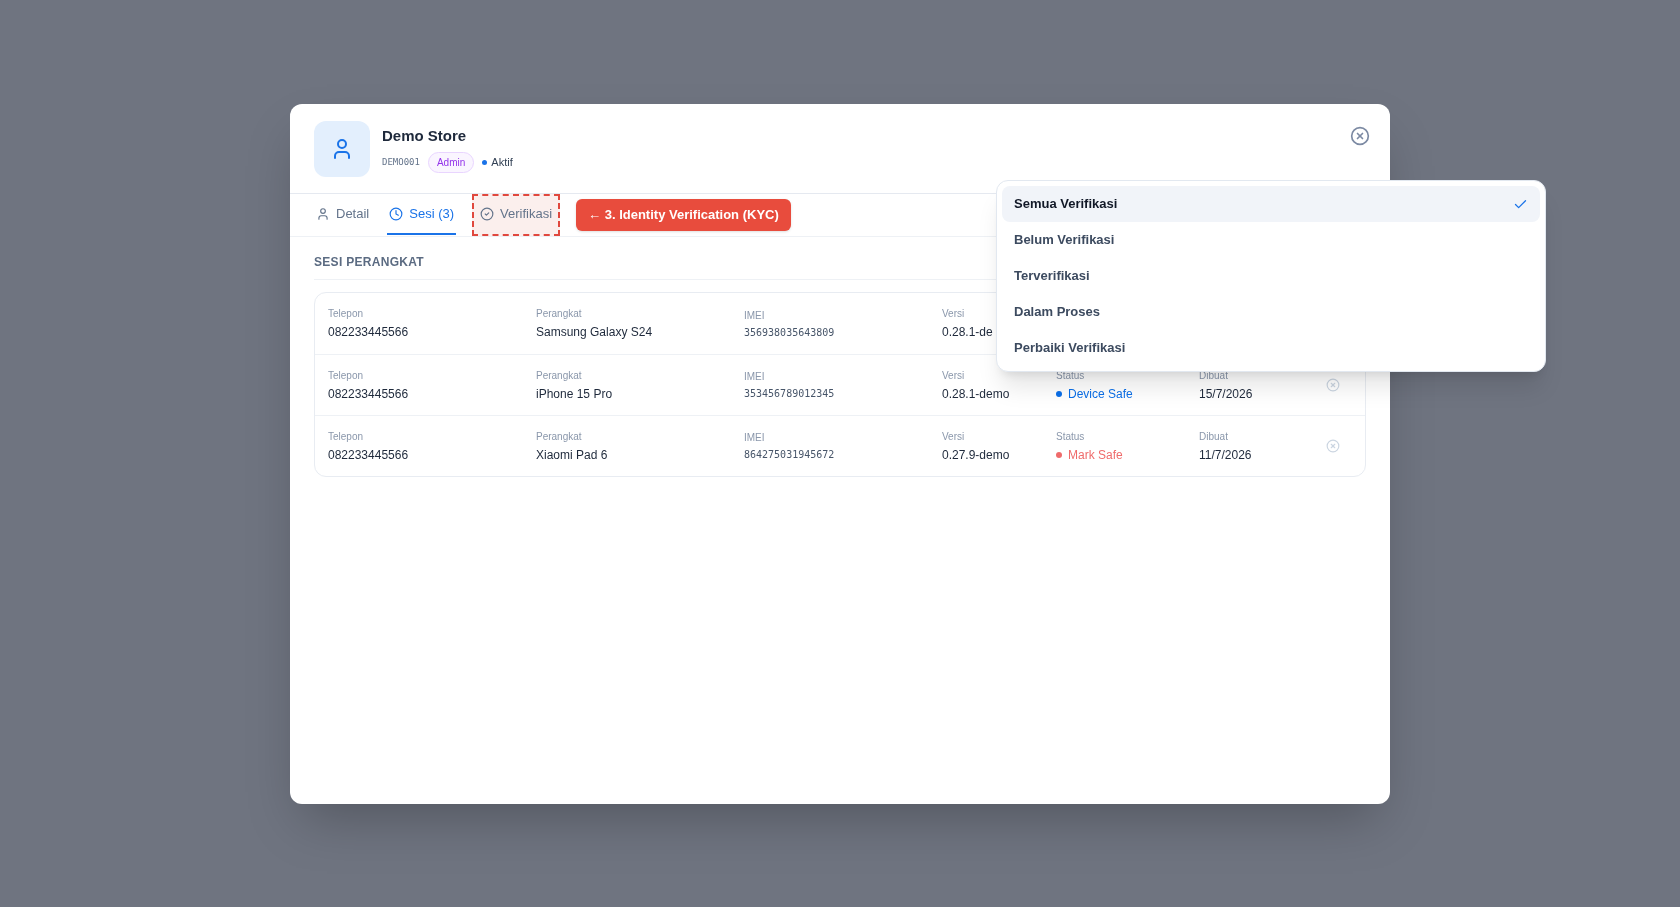 The height and width of the screenshot is (907, 1680). What do you see at coordinates (976, 455) in the screenshot?
I see `field-value: 0.27.9-demo` at bounding box center [976, 455].